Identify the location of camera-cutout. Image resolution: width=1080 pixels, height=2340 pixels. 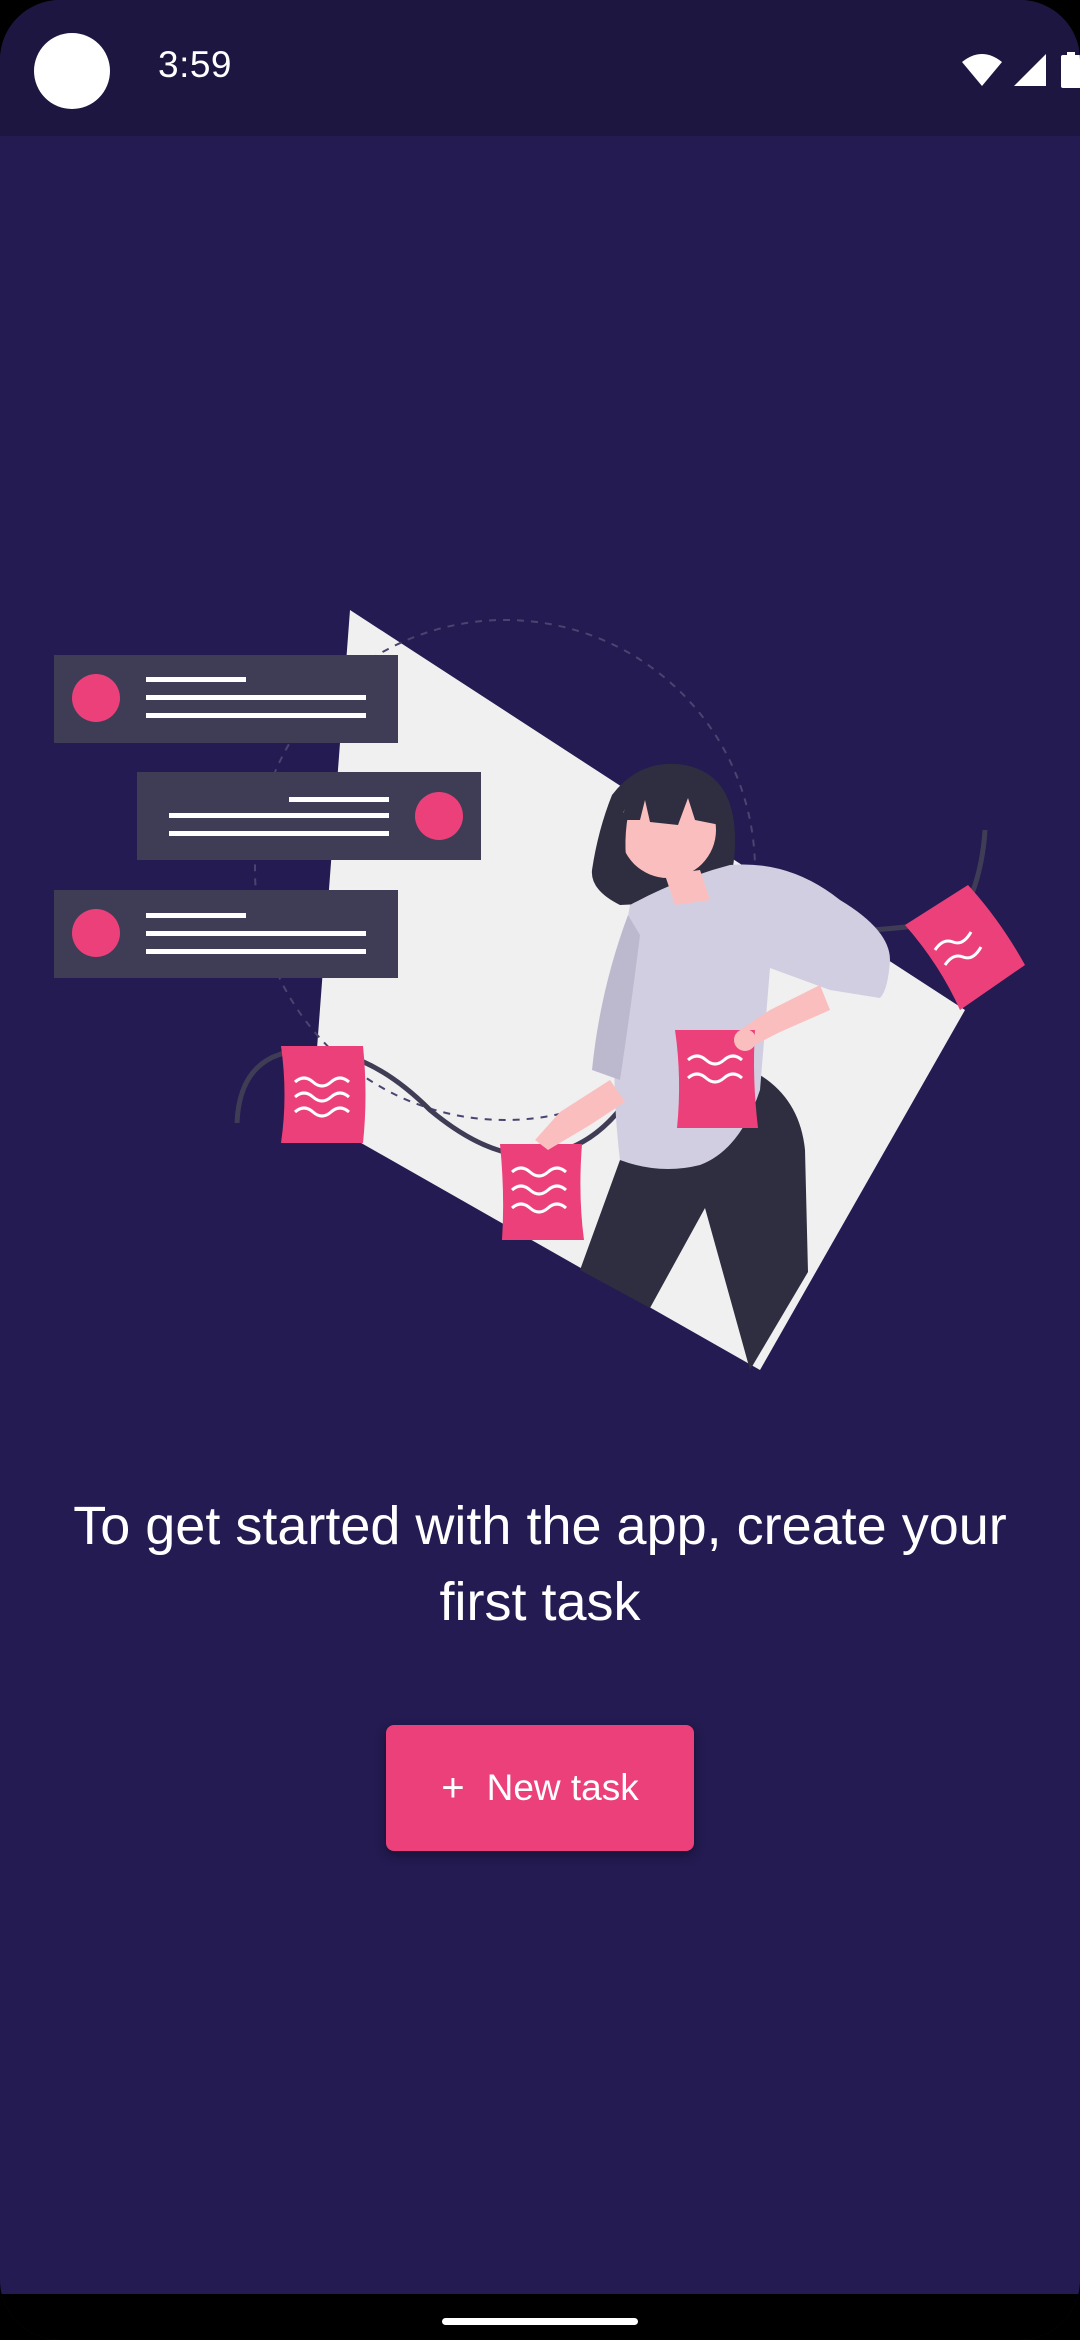
(72, 71).